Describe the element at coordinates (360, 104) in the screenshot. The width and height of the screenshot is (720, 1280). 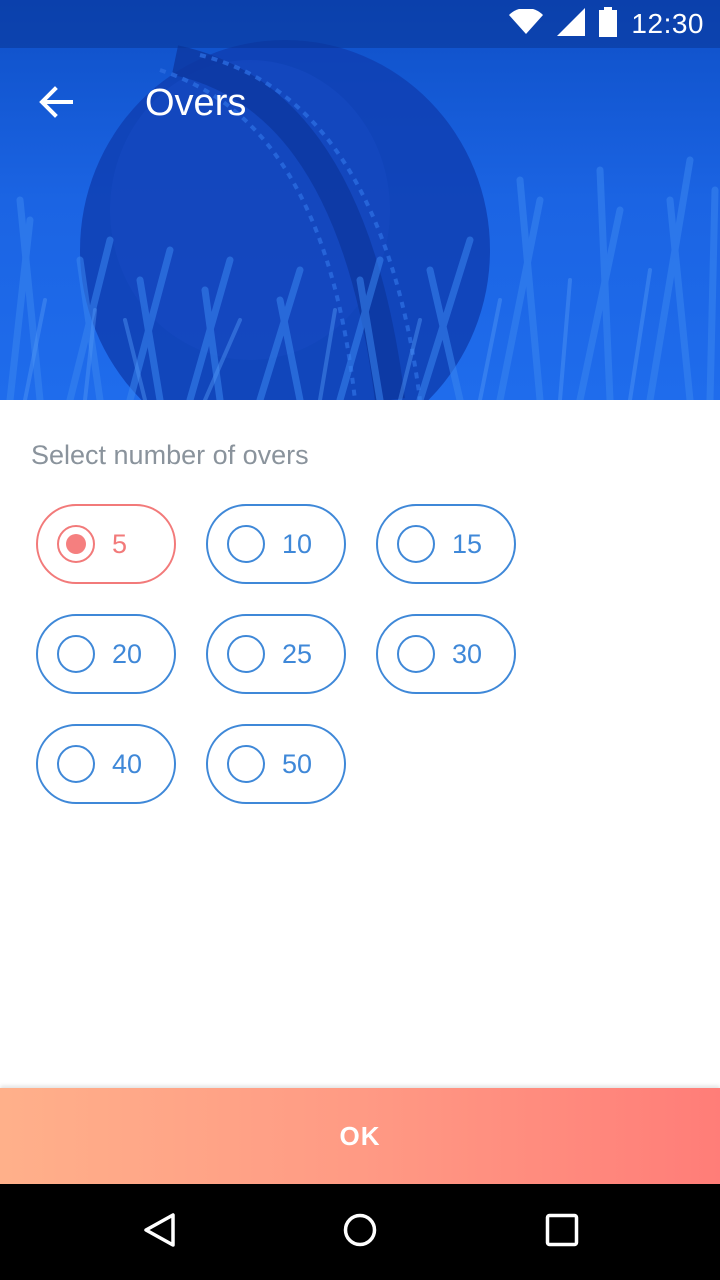
I see `toolbar: Overs` at that location.